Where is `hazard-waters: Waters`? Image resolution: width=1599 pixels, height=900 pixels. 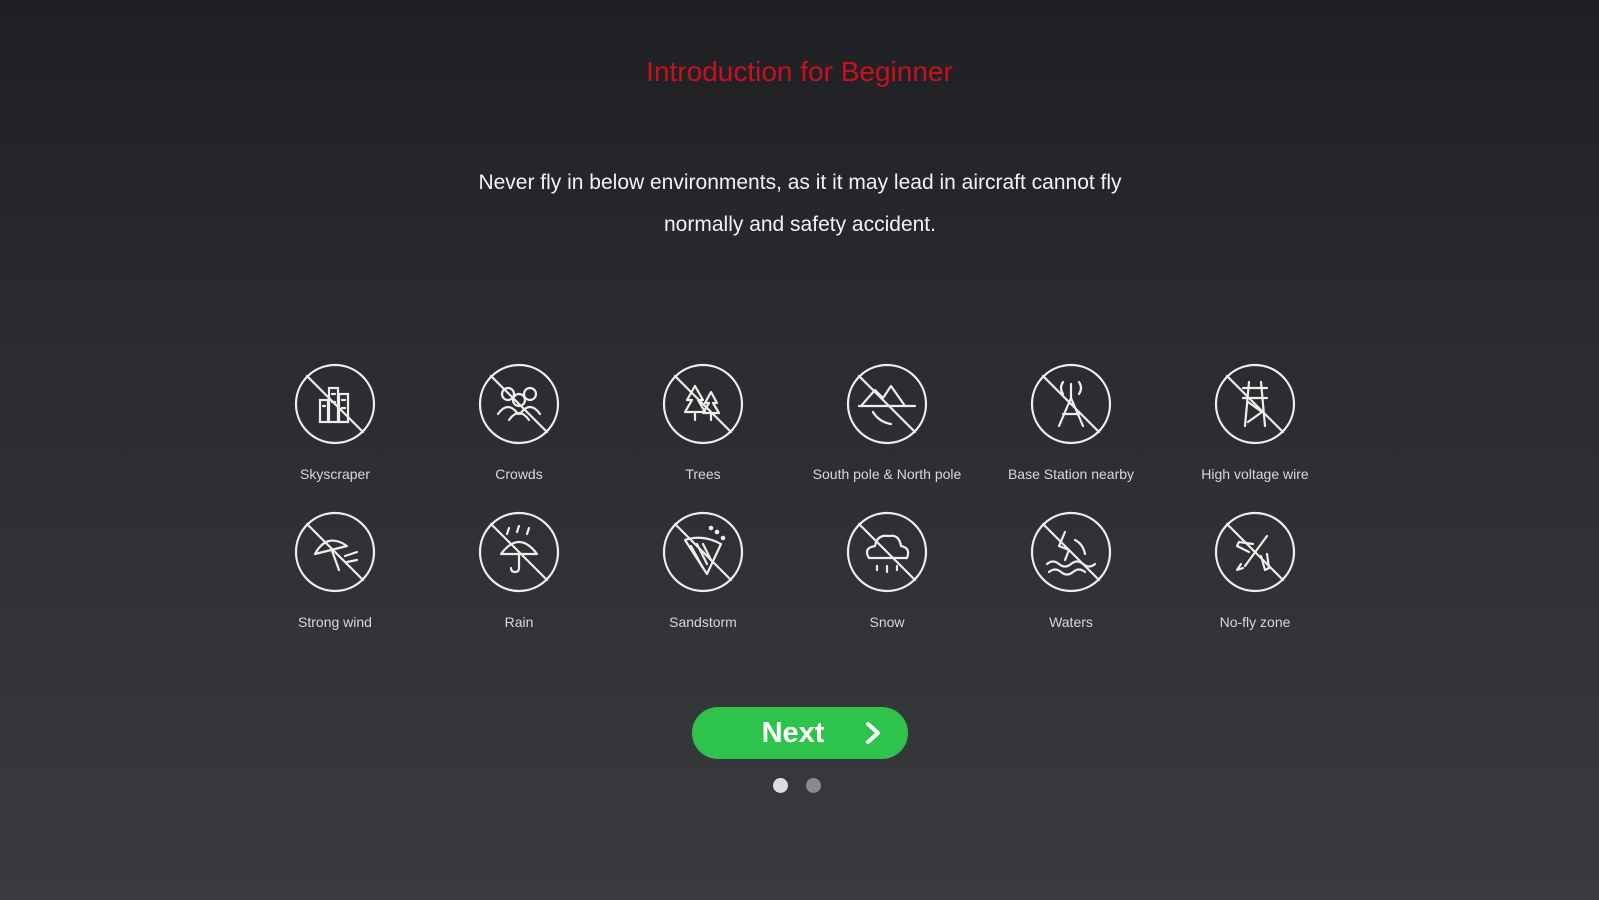
hazard-waters: Waters is located at coordinates (1071, 570).